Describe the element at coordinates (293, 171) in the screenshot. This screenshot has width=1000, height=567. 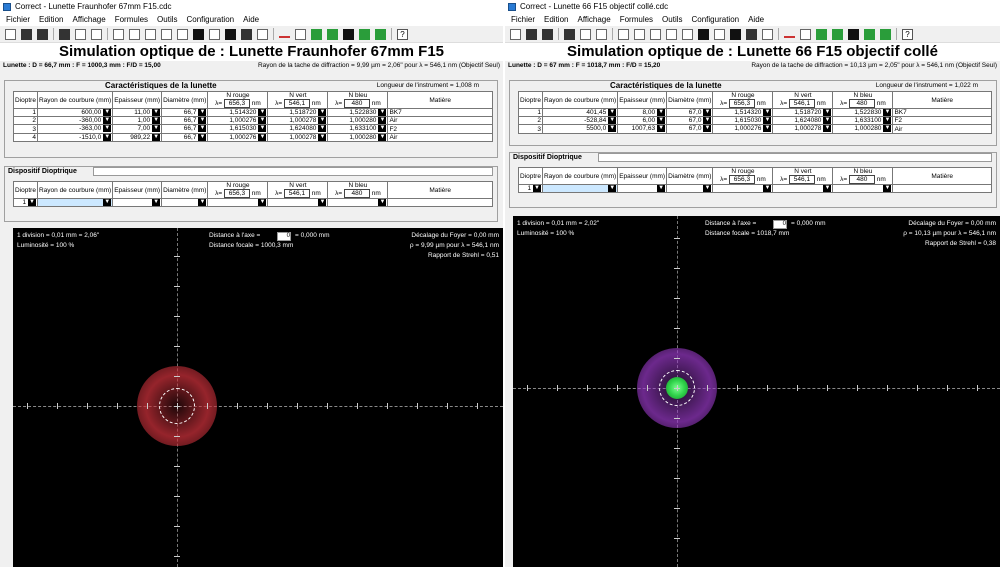
I see `dispositif-name-field` at that location.